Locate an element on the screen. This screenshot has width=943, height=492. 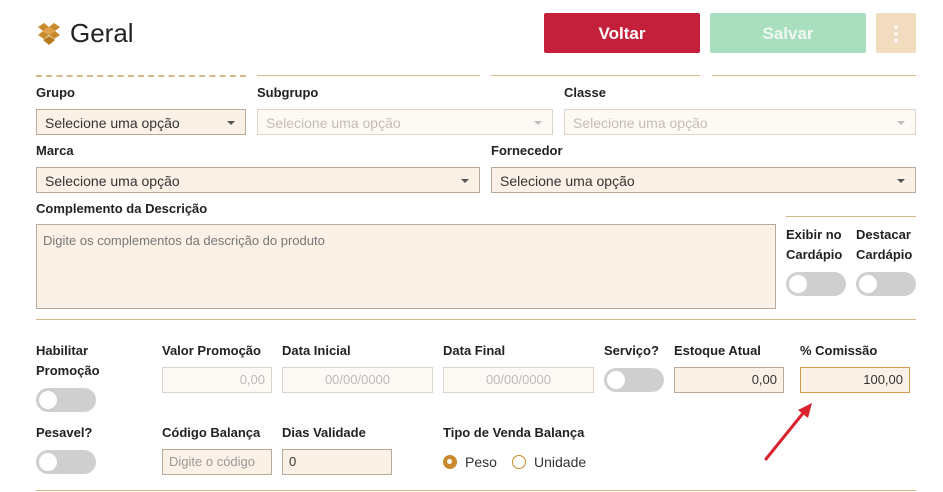
marca-select-value: Selecione uma opção is located at coordinates (112, 181).